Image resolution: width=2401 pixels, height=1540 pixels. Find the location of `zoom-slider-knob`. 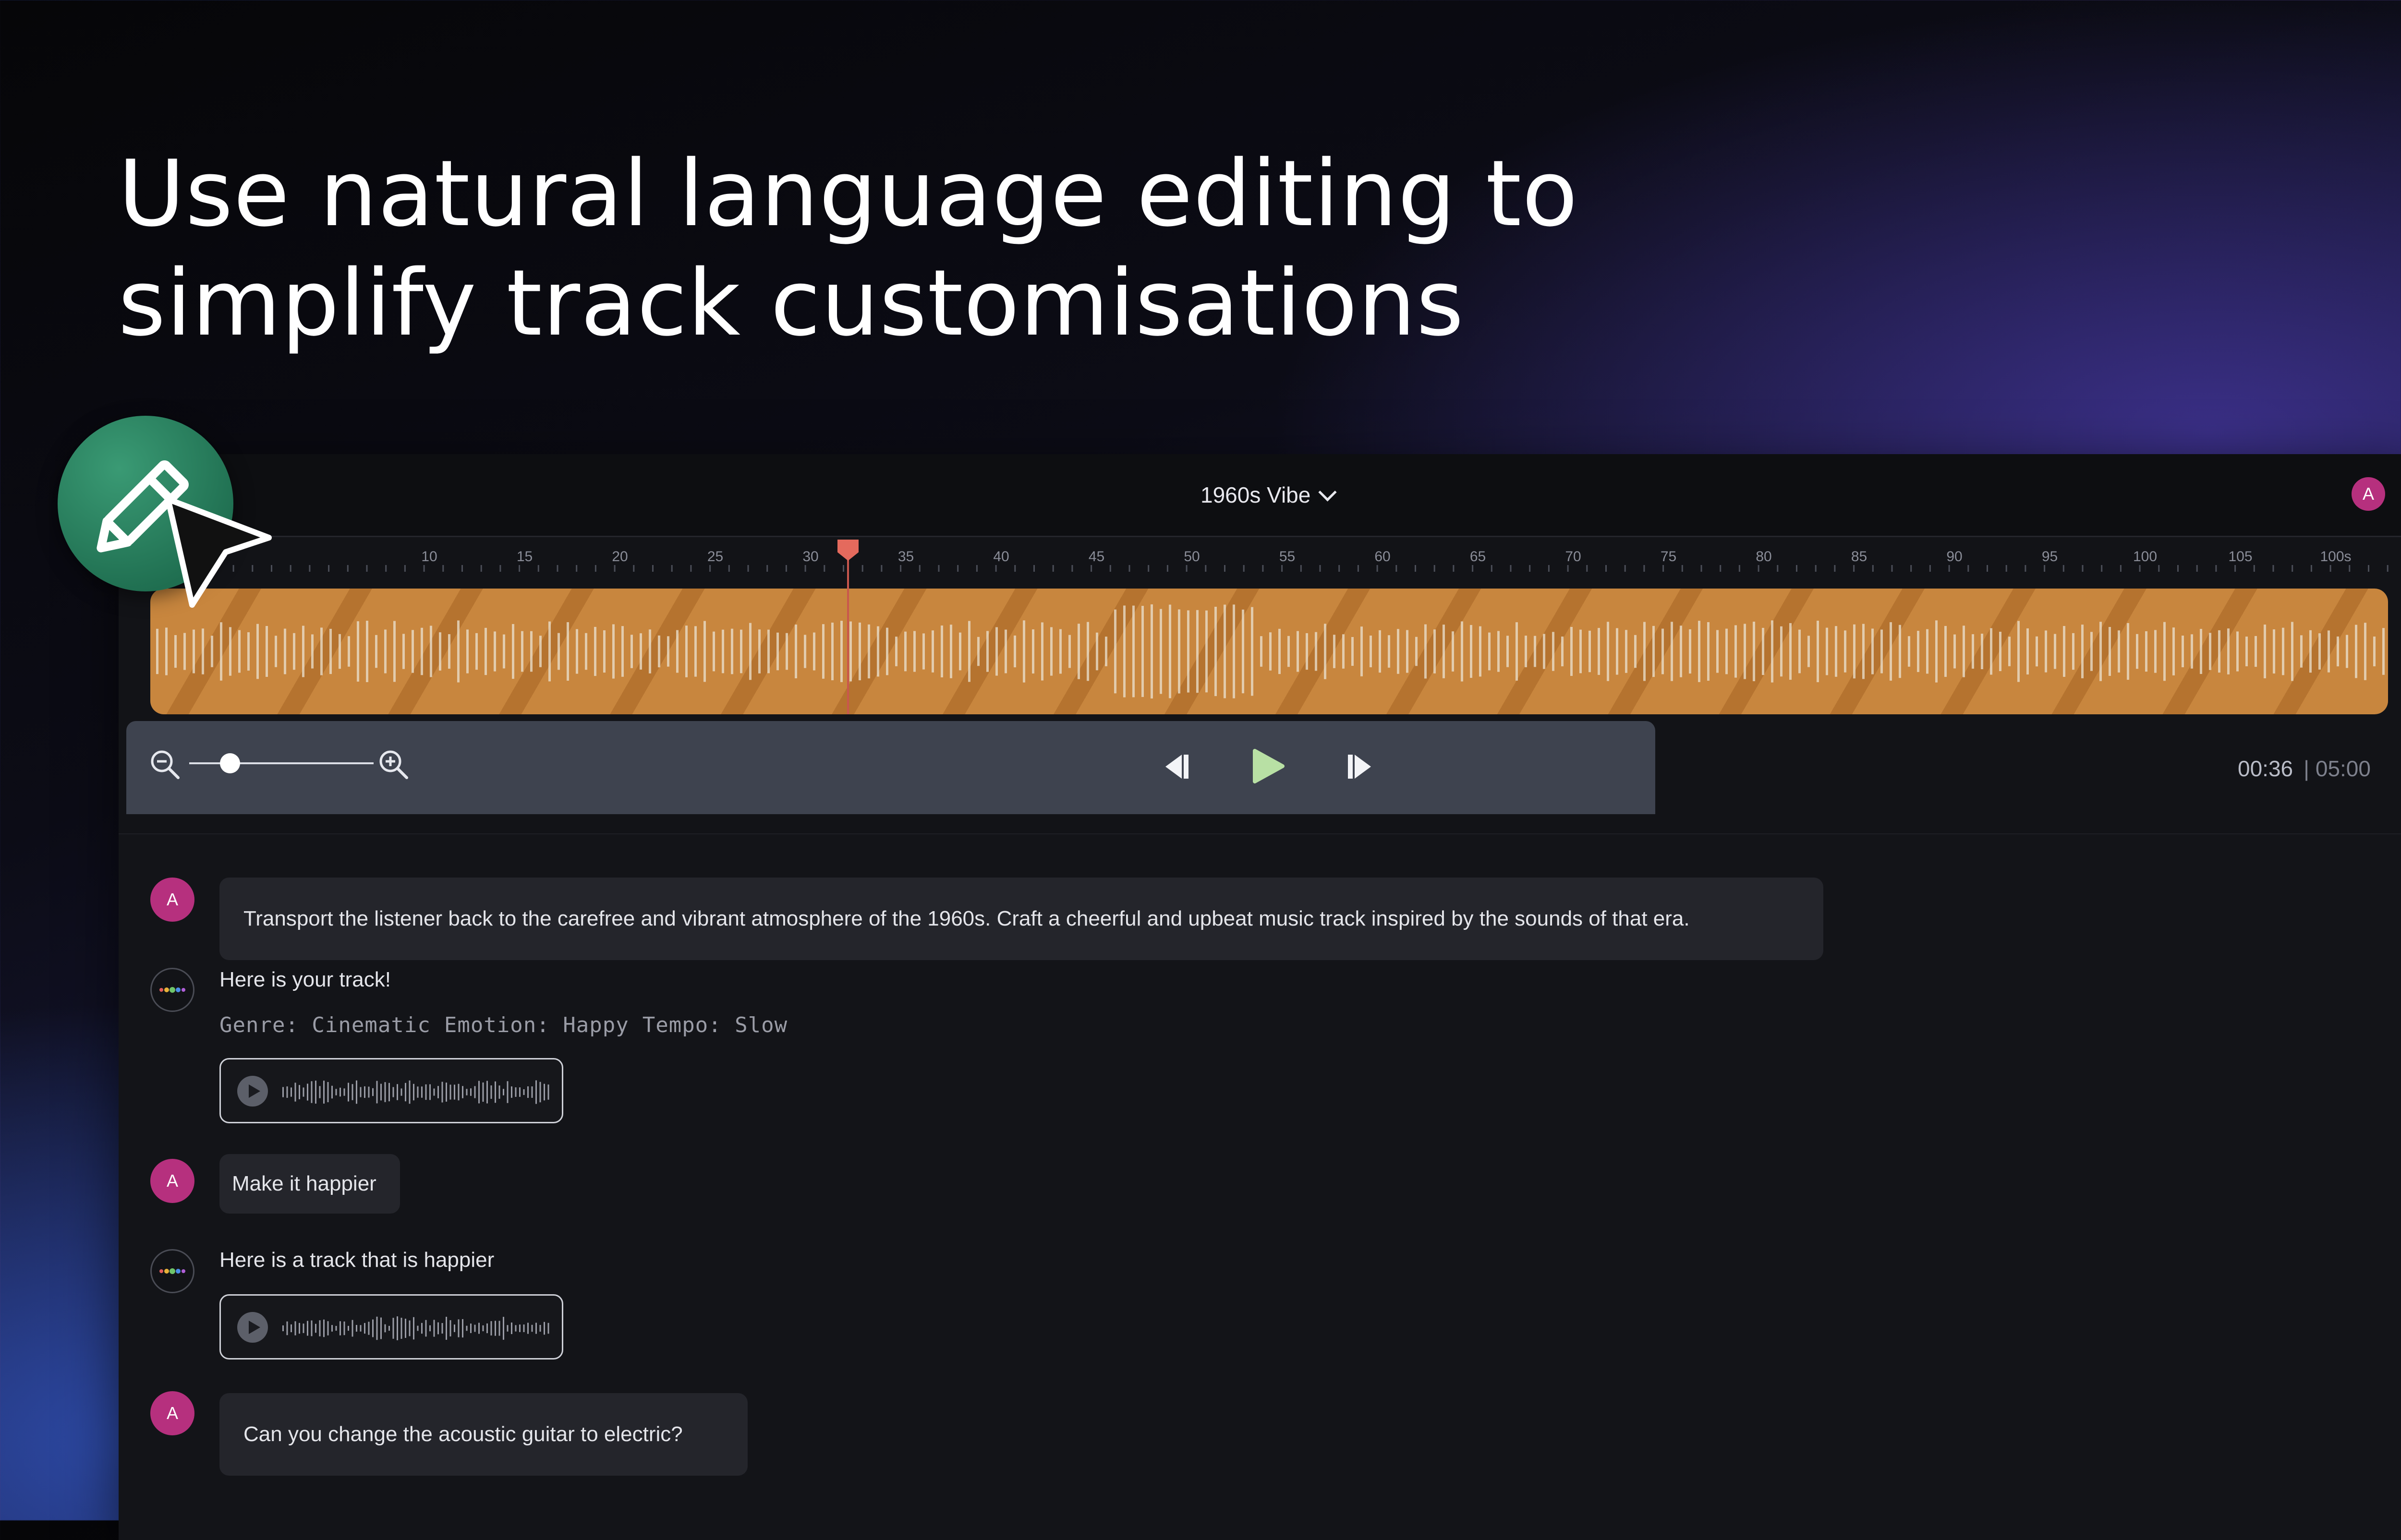

zoom-slider-knob is located at coordinates (230, 763).